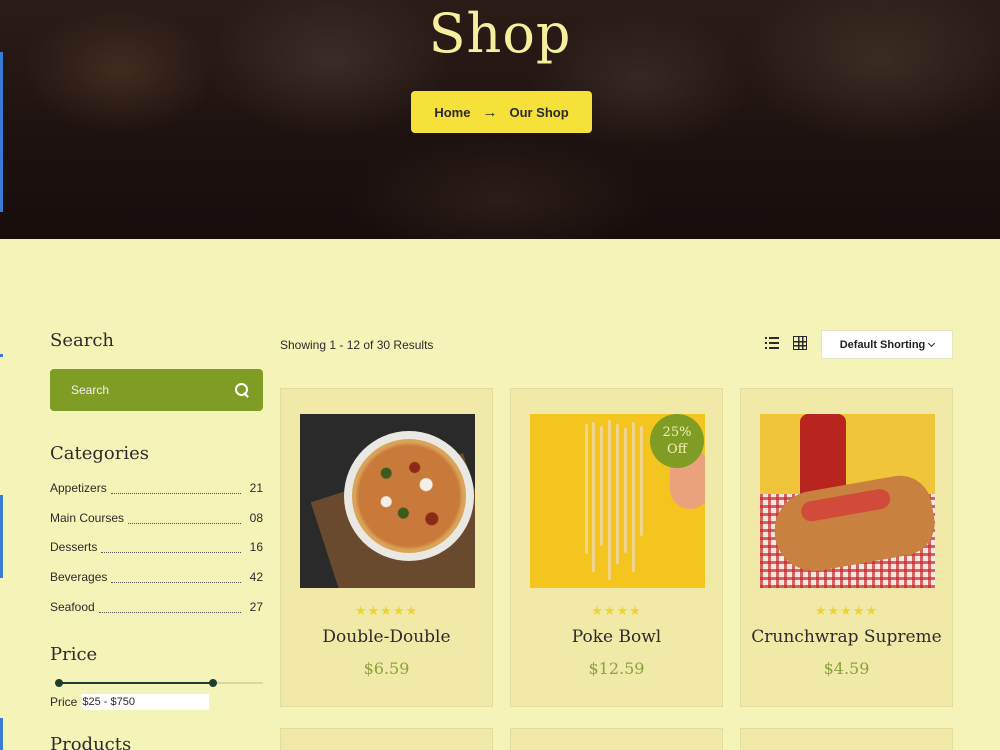  I want to click on search-widget-title: Search, so click(82, 340).